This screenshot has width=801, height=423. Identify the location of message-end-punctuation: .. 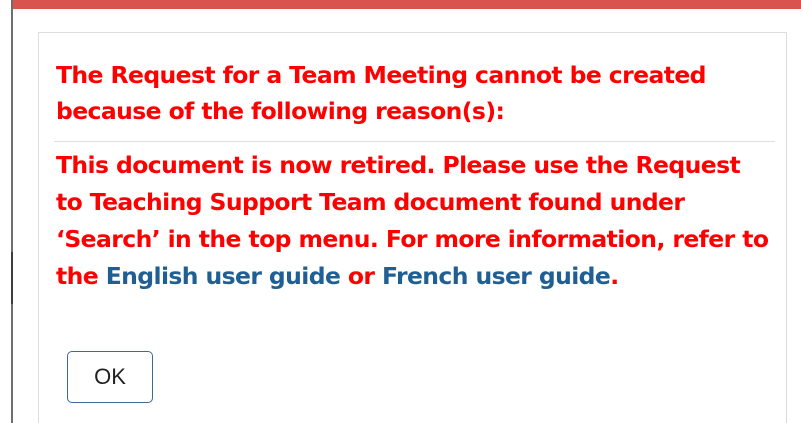
(614, 276).